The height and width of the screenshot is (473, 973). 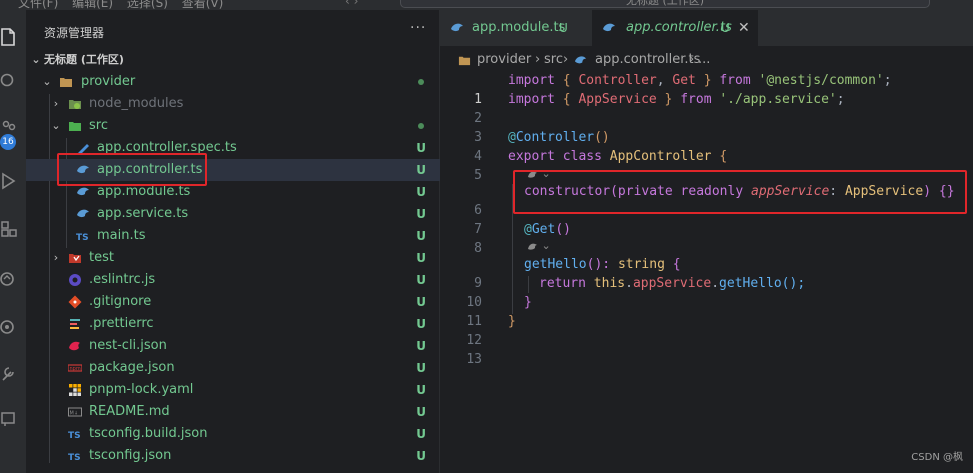 I want to click on token: getHello, so click(x=555, y=264).